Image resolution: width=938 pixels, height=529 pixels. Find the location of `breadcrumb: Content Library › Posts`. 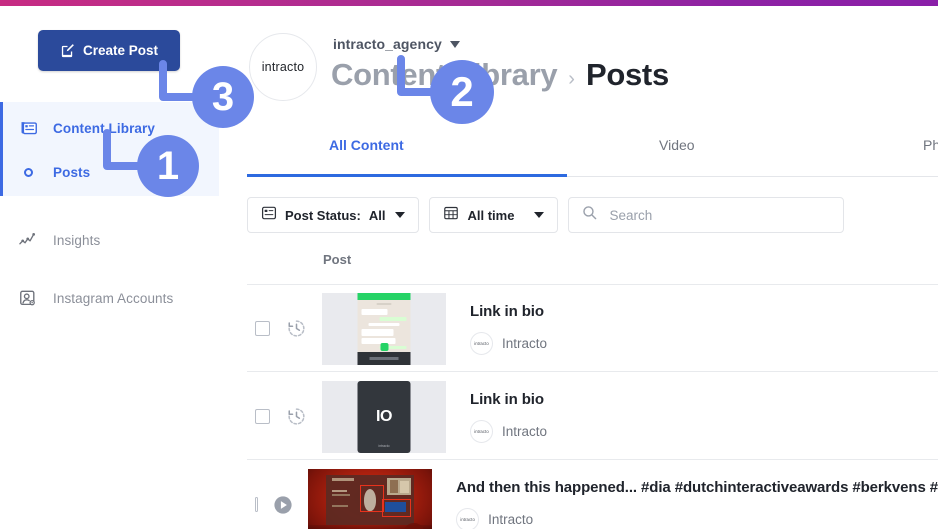

breadcrumb: Content Library › Posts is located at coordinates (500, 75).